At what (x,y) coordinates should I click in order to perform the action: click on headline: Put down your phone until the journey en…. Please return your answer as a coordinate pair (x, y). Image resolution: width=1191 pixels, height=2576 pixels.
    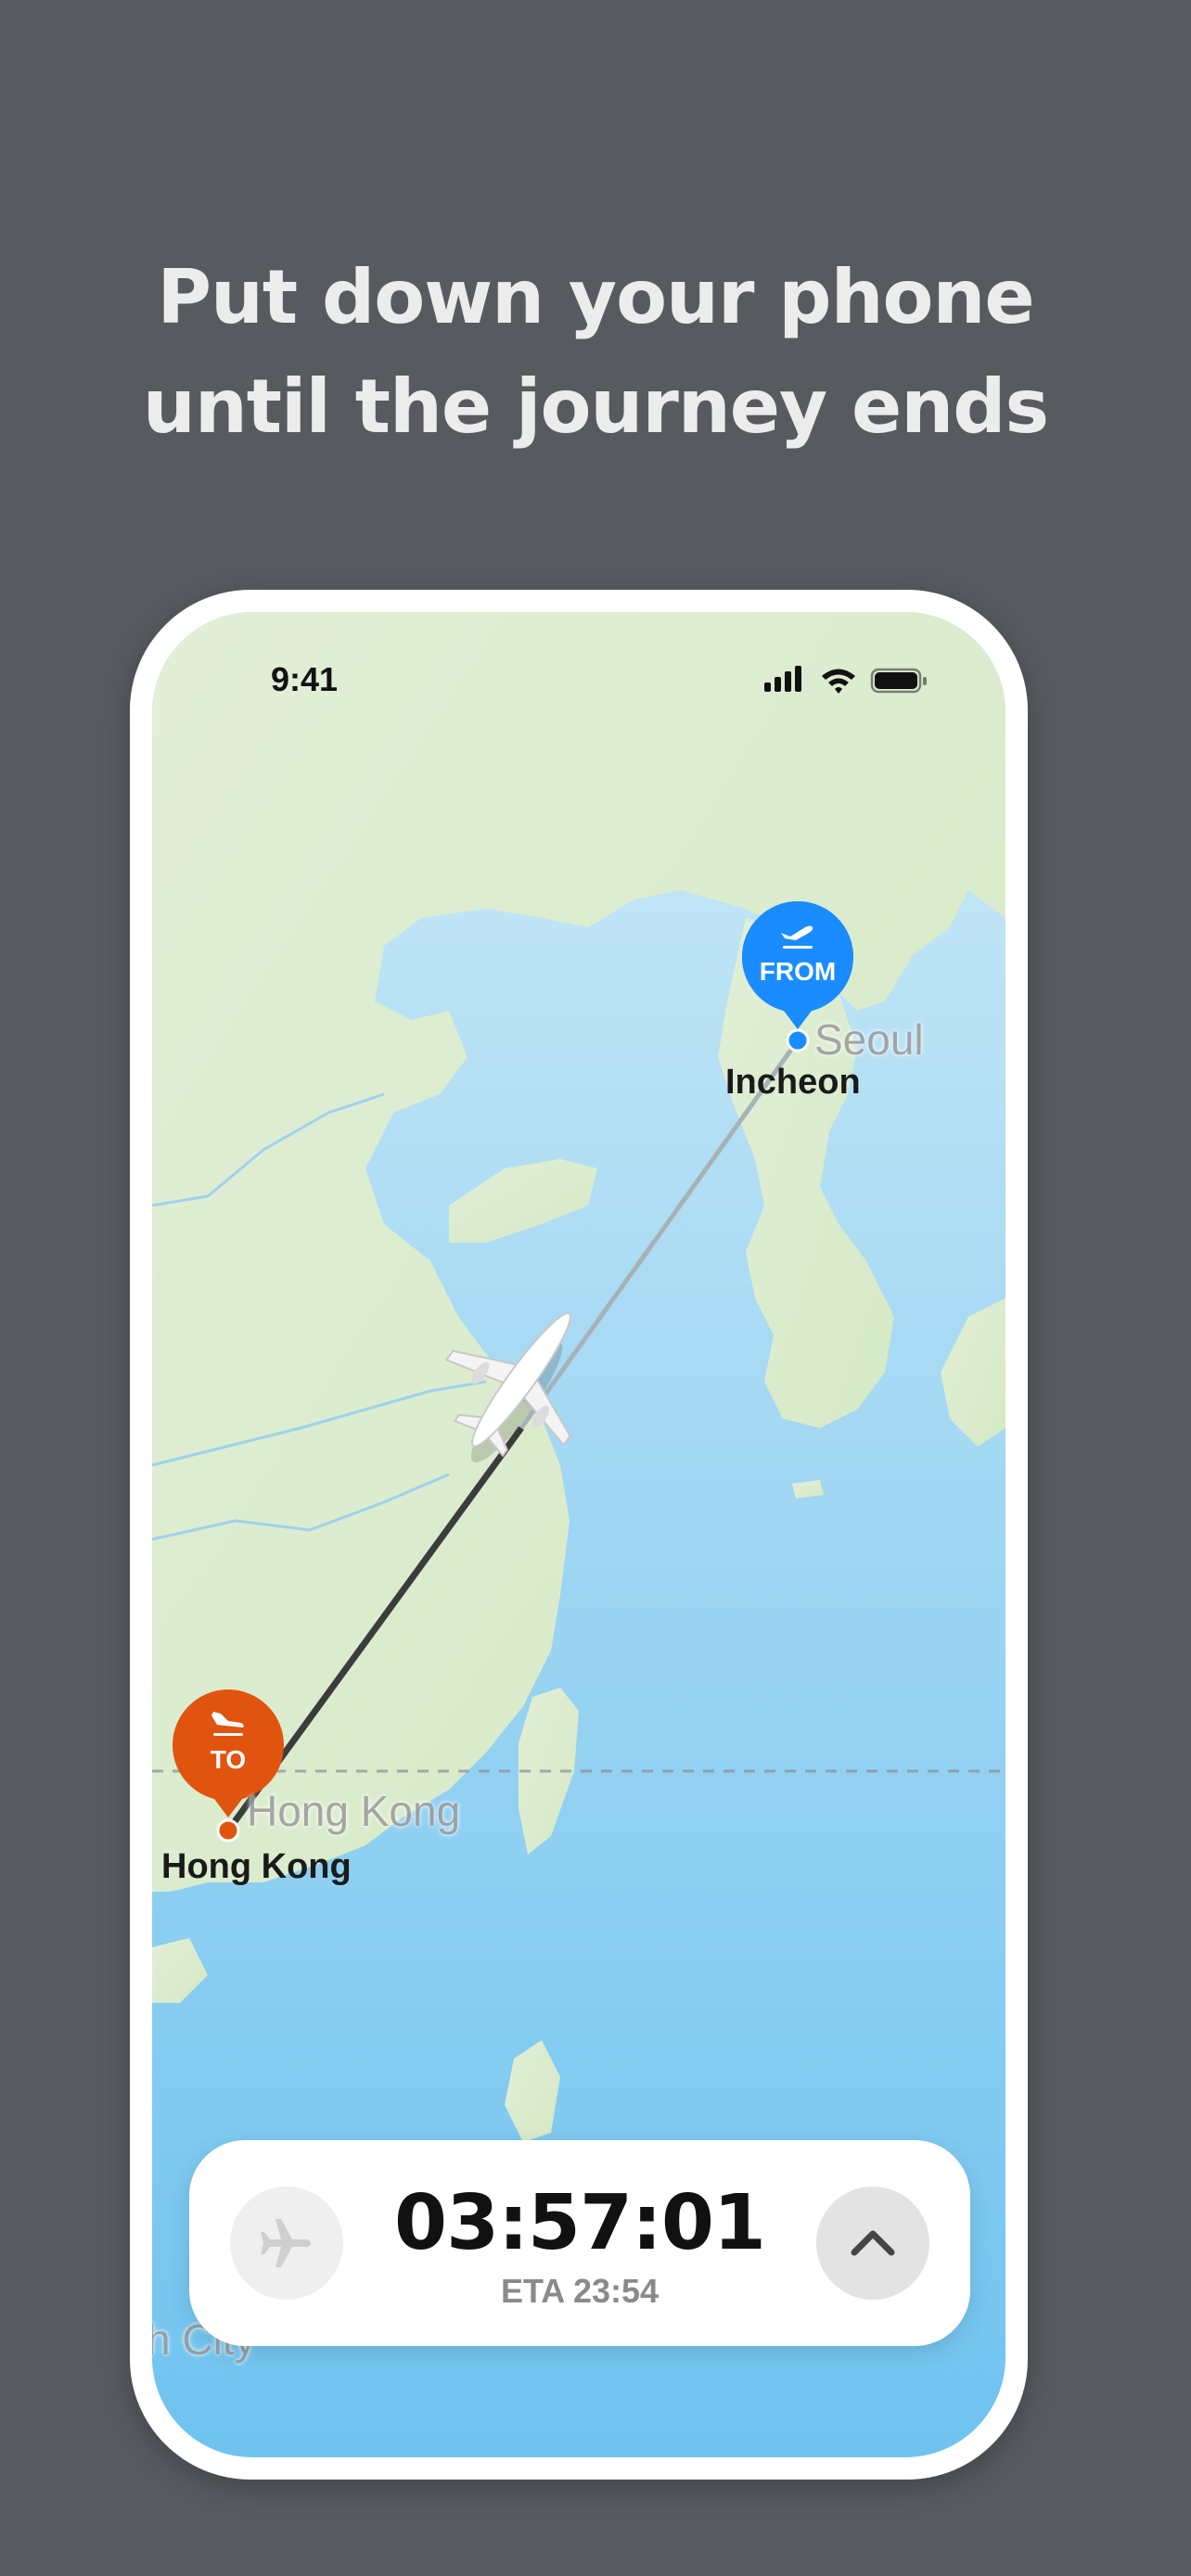
    Looking at the image, I should click on (595, 353).